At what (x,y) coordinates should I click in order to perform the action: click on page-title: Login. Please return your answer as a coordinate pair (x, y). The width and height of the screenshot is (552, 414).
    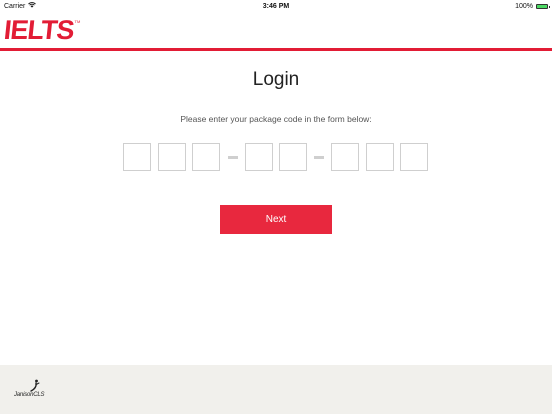
    Looking at the image, I should click on (276, 79).